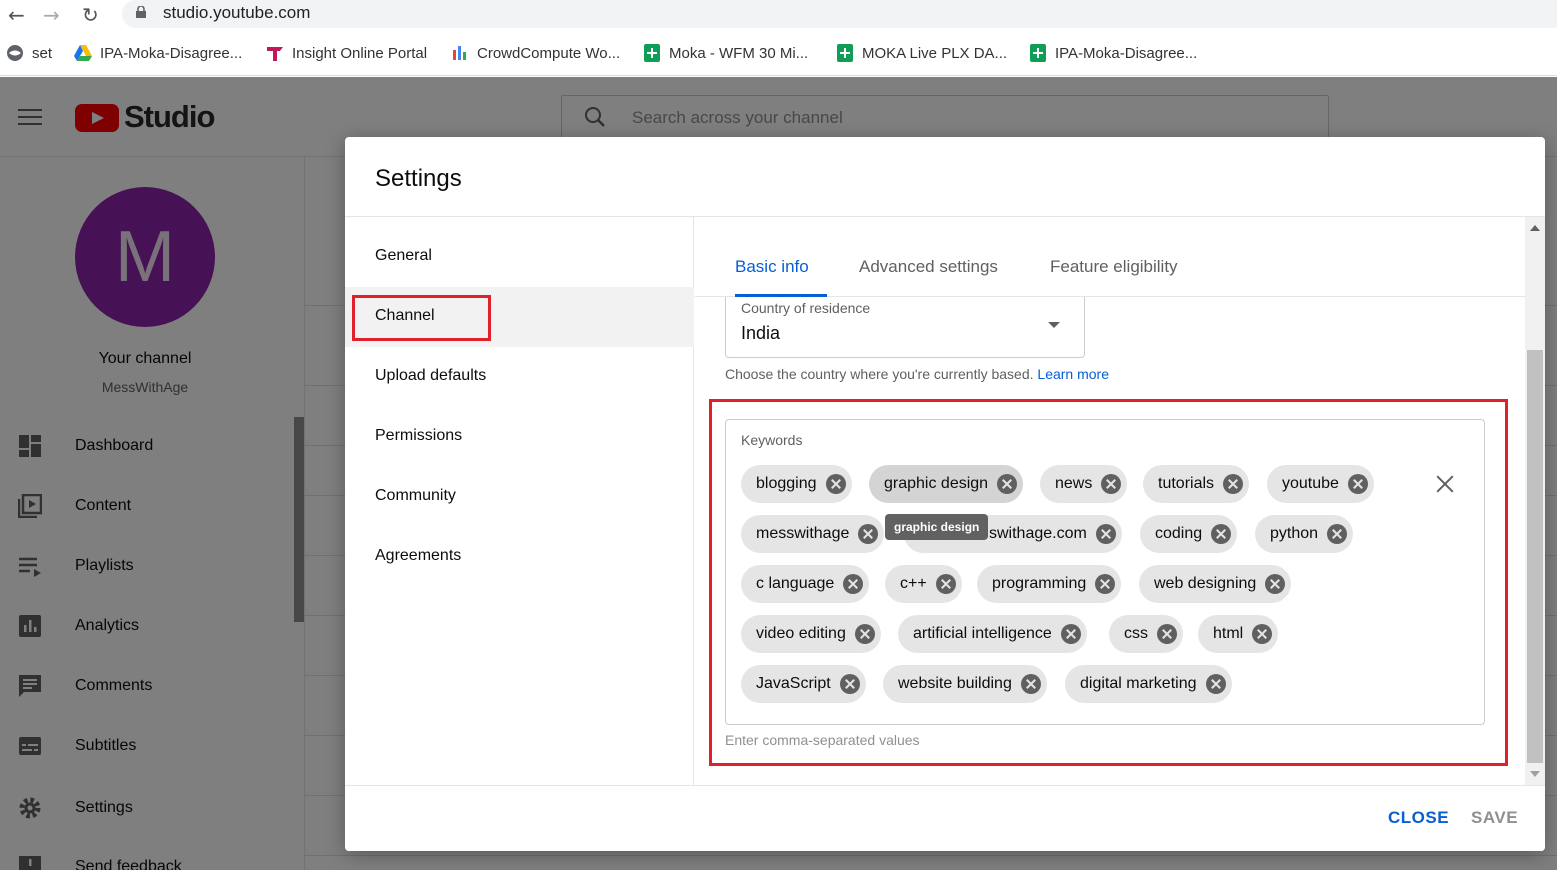 This screenshot has height=870, width=1557. Describe the element at coordinates (360, 53) in the screenshot. I see `bookmark-label: Insight Online Portal` at that location.